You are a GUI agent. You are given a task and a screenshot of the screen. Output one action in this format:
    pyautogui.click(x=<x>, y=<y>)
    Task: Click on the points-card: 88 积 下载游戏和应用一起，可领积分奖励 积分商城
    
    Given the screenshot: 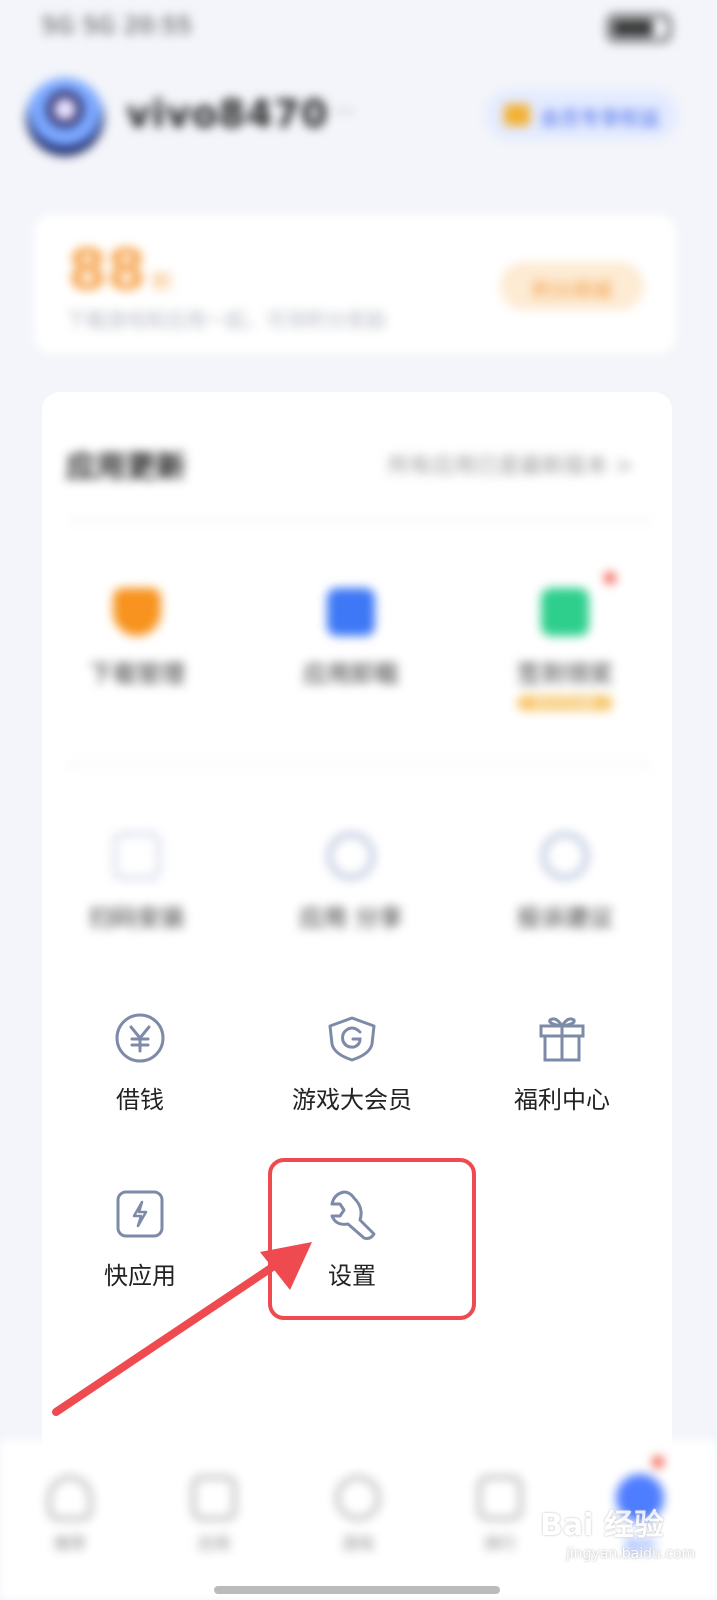 What is the action you would take?
    pyautogui.click(x=355, y=284)
    